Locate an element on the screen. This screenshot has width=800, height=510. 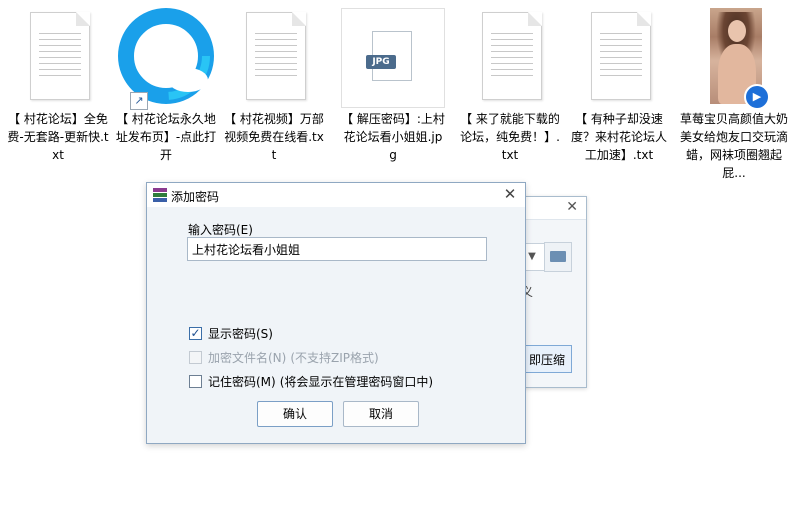
option-note: (不支持ZIP格式) is located at coordinates (334, 358).